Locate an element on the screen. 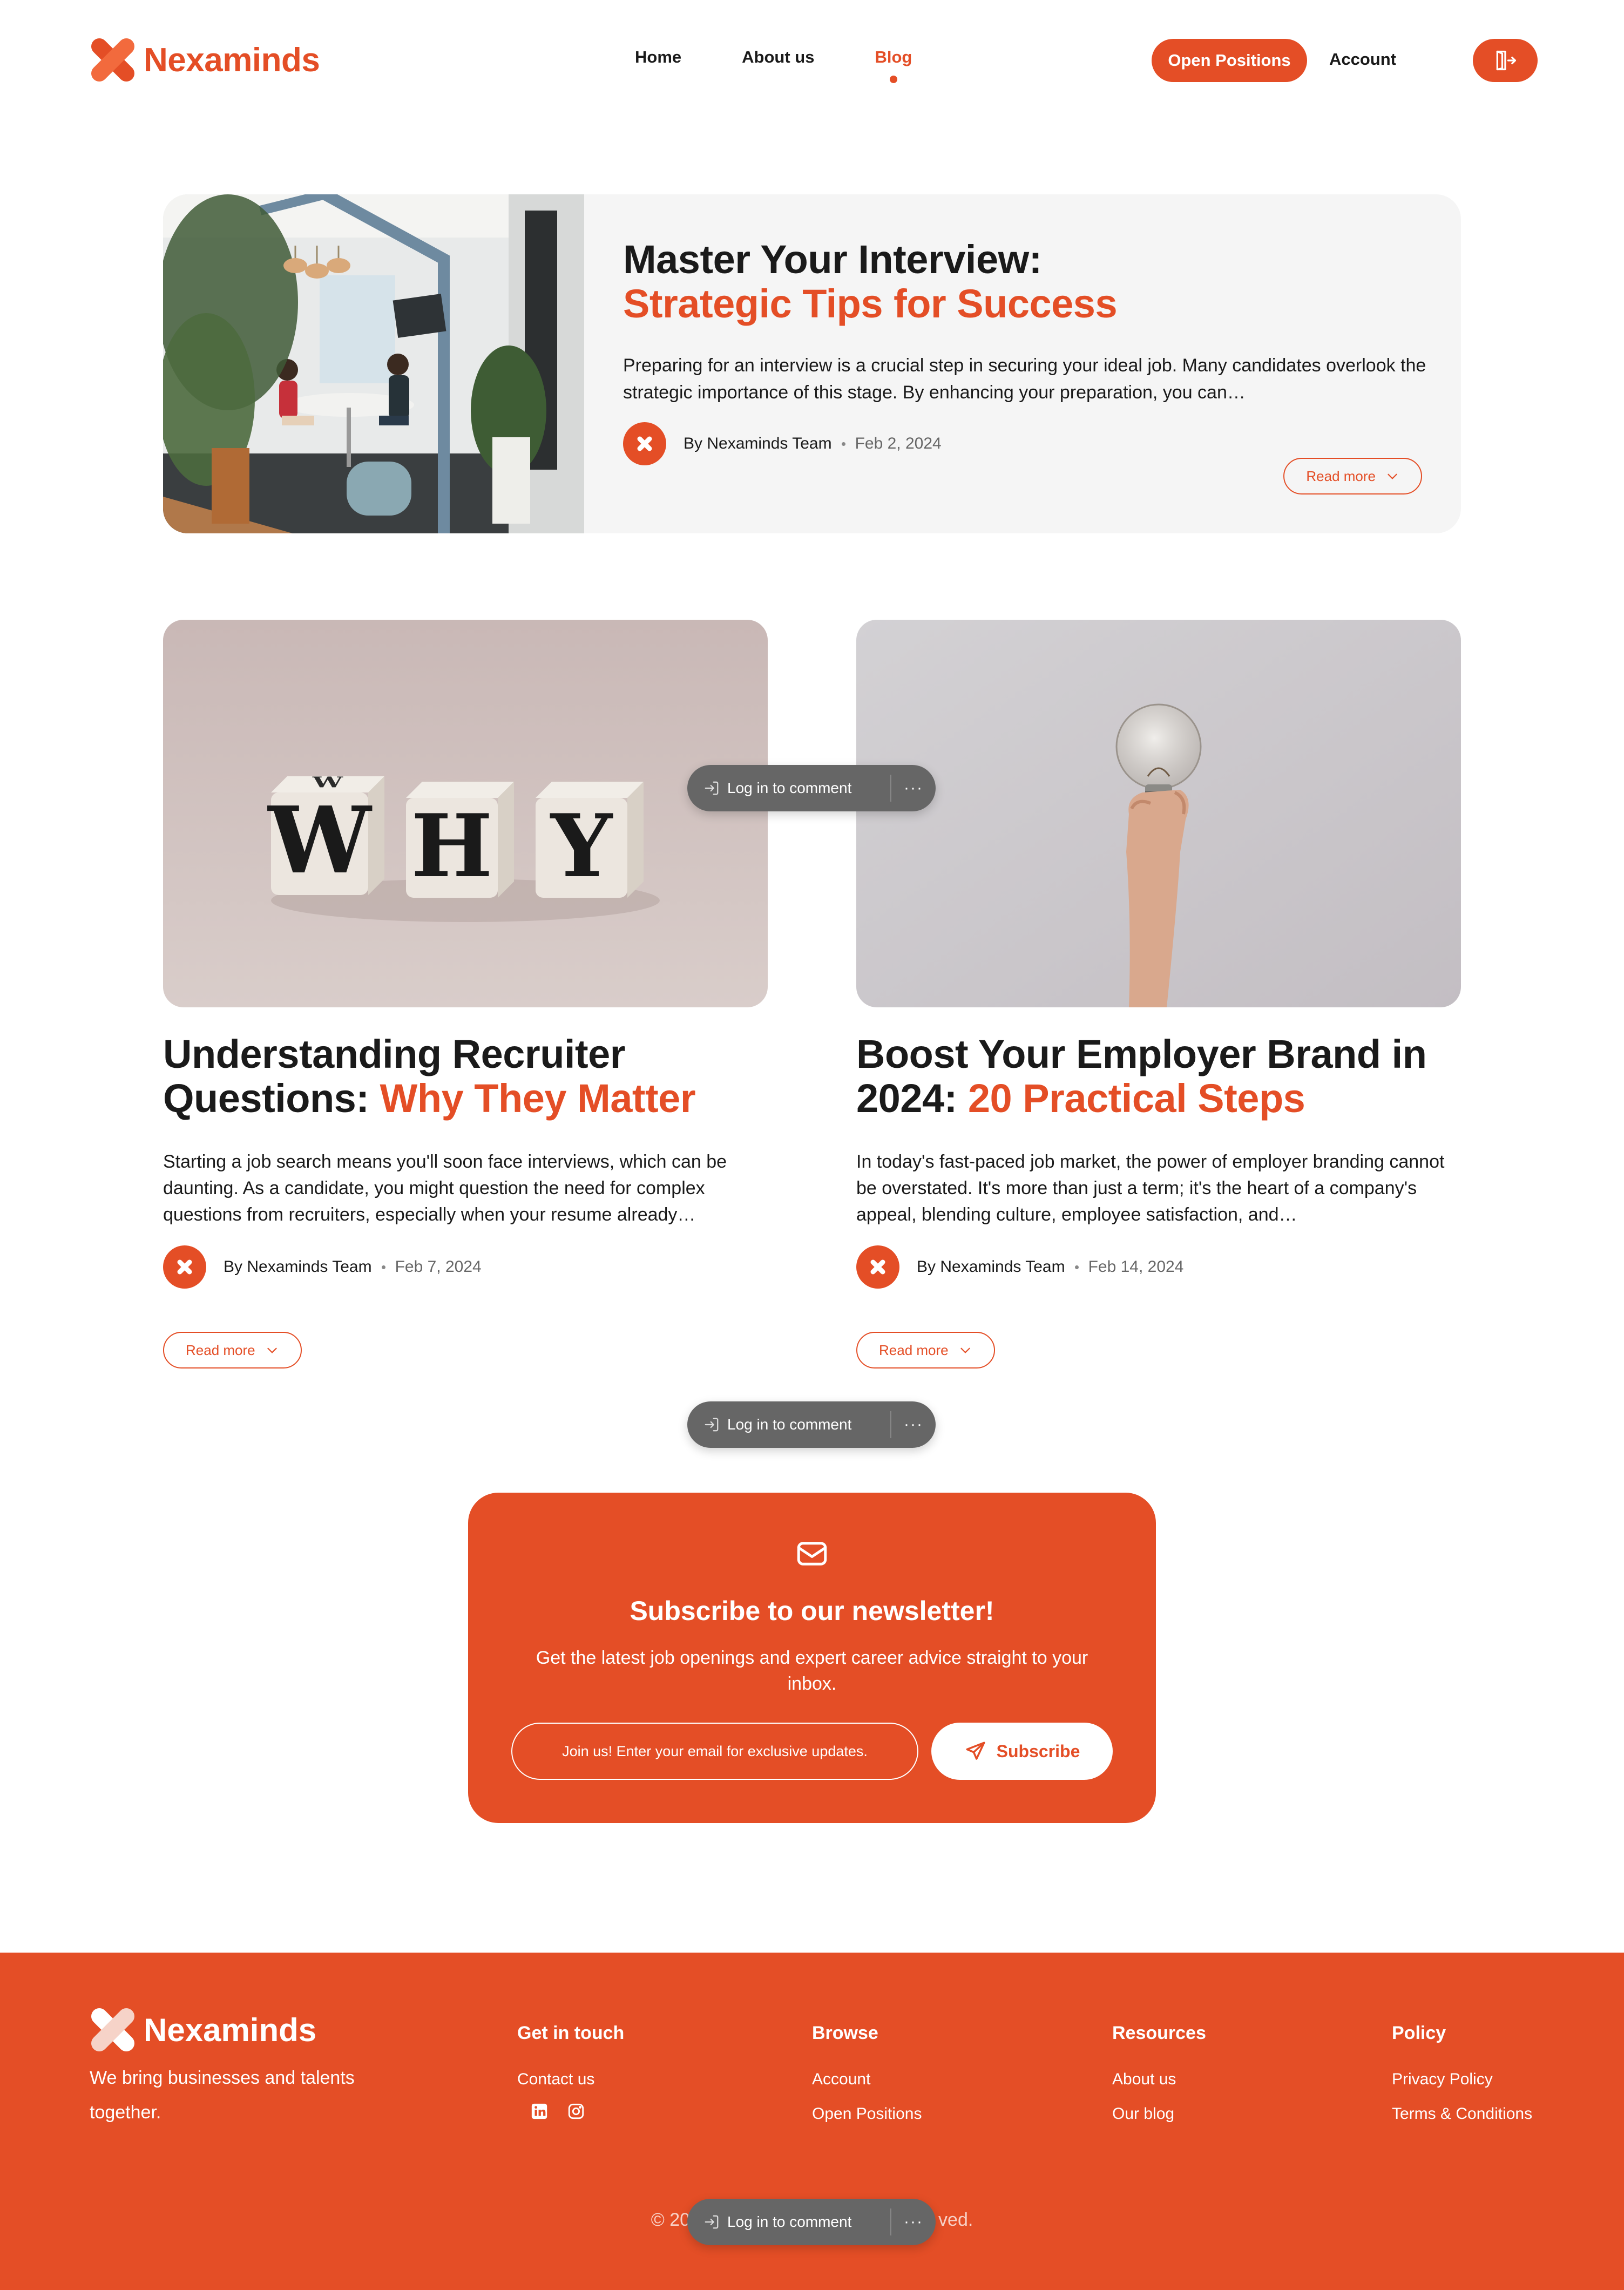 This screenshot has width=1624, height=2290. footer-link-privacy-policy: Privacy Policy is located at coordinates (1462, 2079).